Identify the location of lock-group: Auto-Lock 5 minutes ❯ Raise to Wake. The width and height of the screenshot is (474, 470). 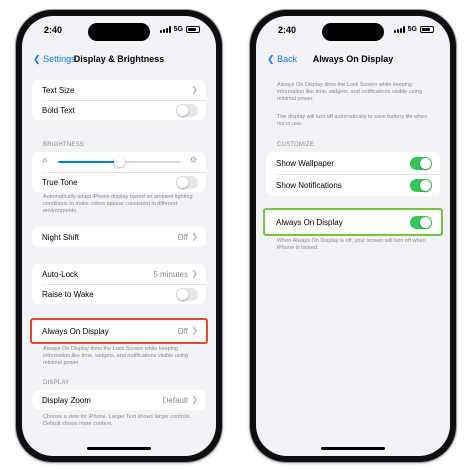
(119, 284).